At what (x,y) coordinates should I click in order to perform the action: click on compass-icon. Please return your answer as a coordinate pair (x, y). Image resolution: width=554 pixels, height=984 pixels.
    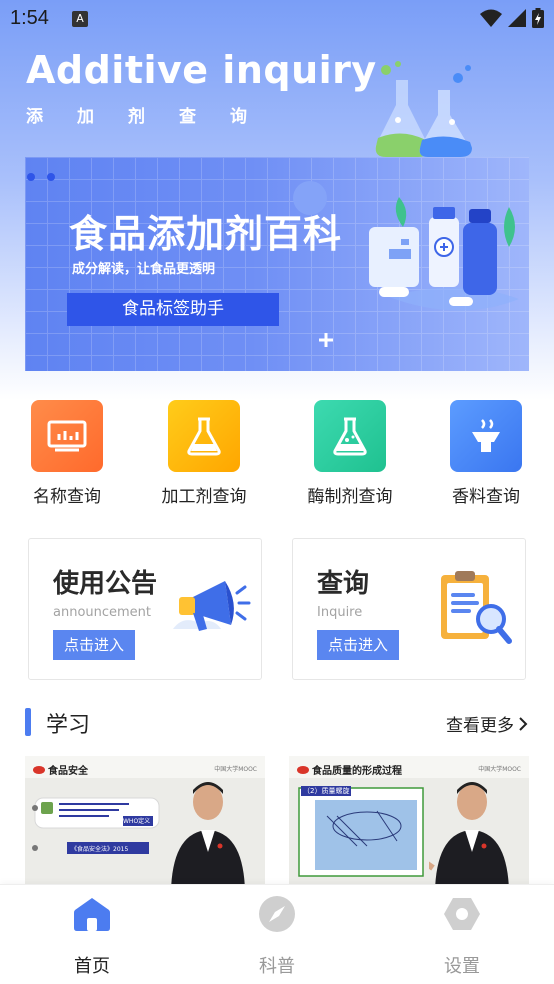
    Looking at the image, I should click on (277, 914).